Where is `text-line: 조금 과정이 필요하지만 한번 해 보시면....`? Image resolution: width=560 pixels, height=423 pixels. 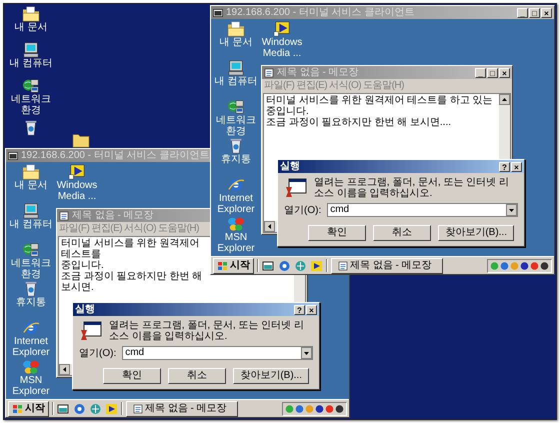
text-line: 조금 과정이 필요하지만 한번 해 보시면.... is located at coordinates (359, 122).